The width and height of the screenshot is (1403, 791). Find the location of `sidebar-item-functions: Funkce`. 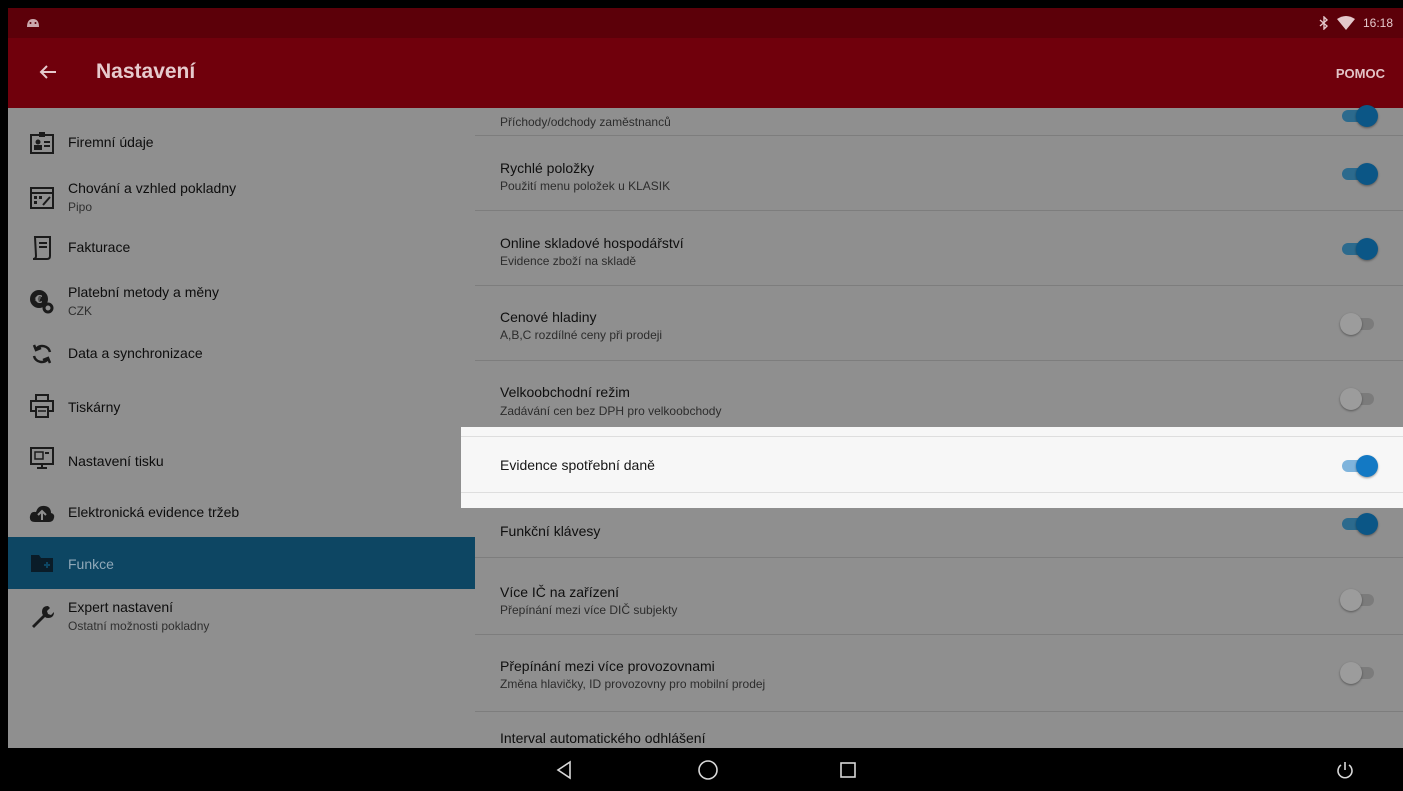

sidebar-item-functions: Funkce is located at coordinates (241, 563).